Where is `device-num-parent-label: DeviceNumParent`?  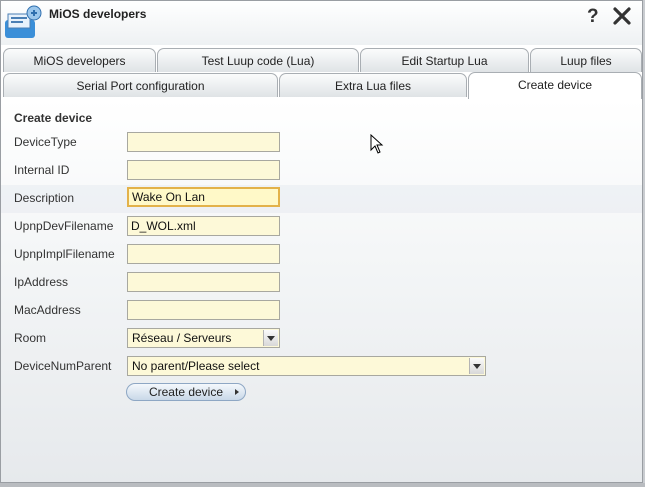
device-num-parent-label: DeviceNumParent is located at coordinates (63, 366).